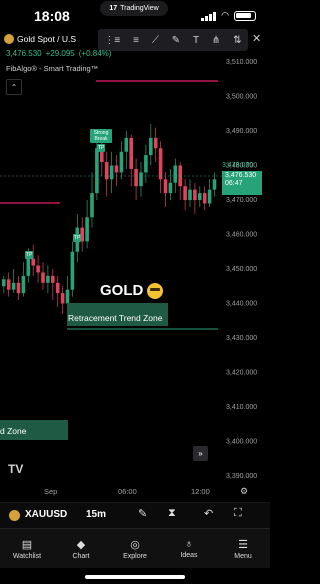 The width and height of the screenshot is (320, 584). I want to click on gold-caption: GOLD, so click(132, 290).